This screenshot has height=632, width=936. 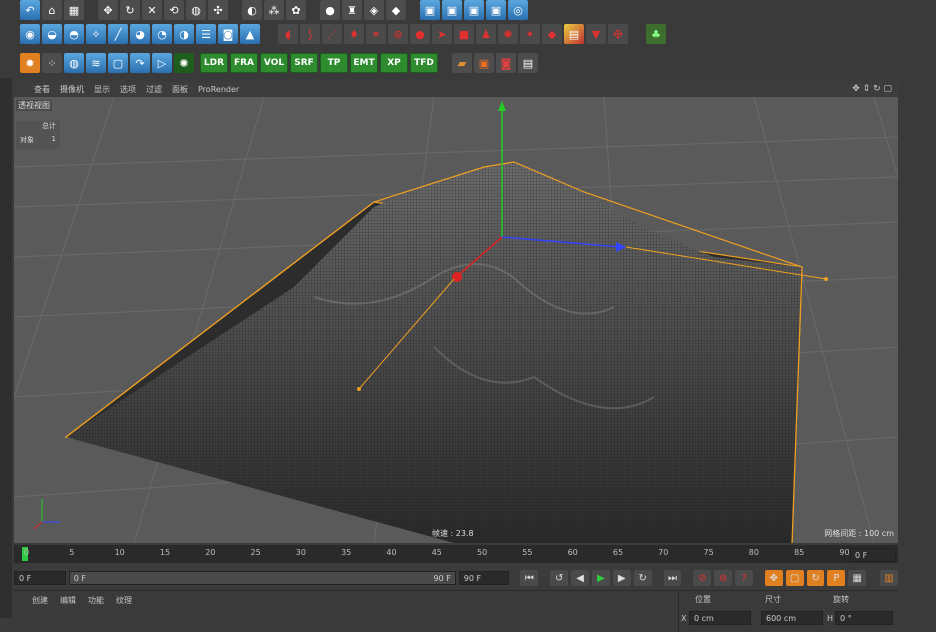 What do you see at coordinates (30, 63) in the screenshot?
I see `gear-icon: ✹` at bounding box center [30, 63].